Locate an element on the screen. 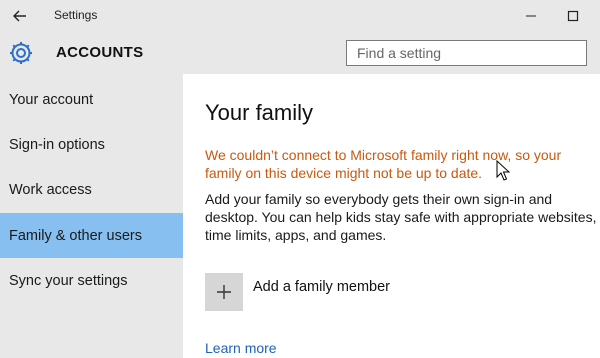  sidebar-item-label: Sign-in options is located at coordinates (57, 144).